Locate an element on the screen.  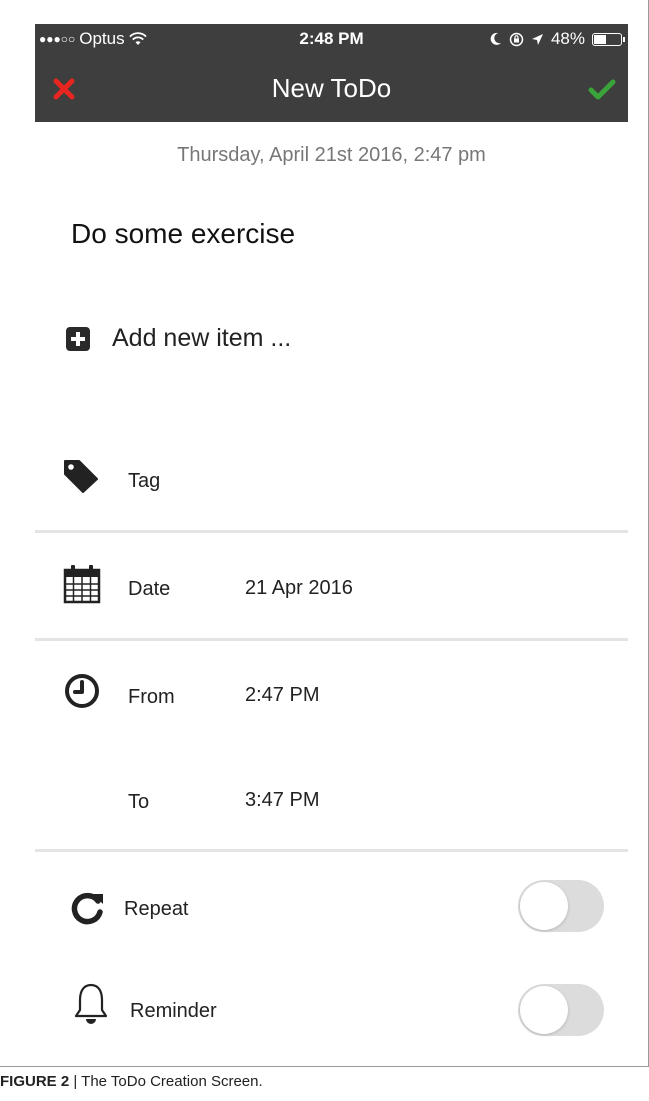
to-value: 3:47 PM is located at coordinates (282, 800).